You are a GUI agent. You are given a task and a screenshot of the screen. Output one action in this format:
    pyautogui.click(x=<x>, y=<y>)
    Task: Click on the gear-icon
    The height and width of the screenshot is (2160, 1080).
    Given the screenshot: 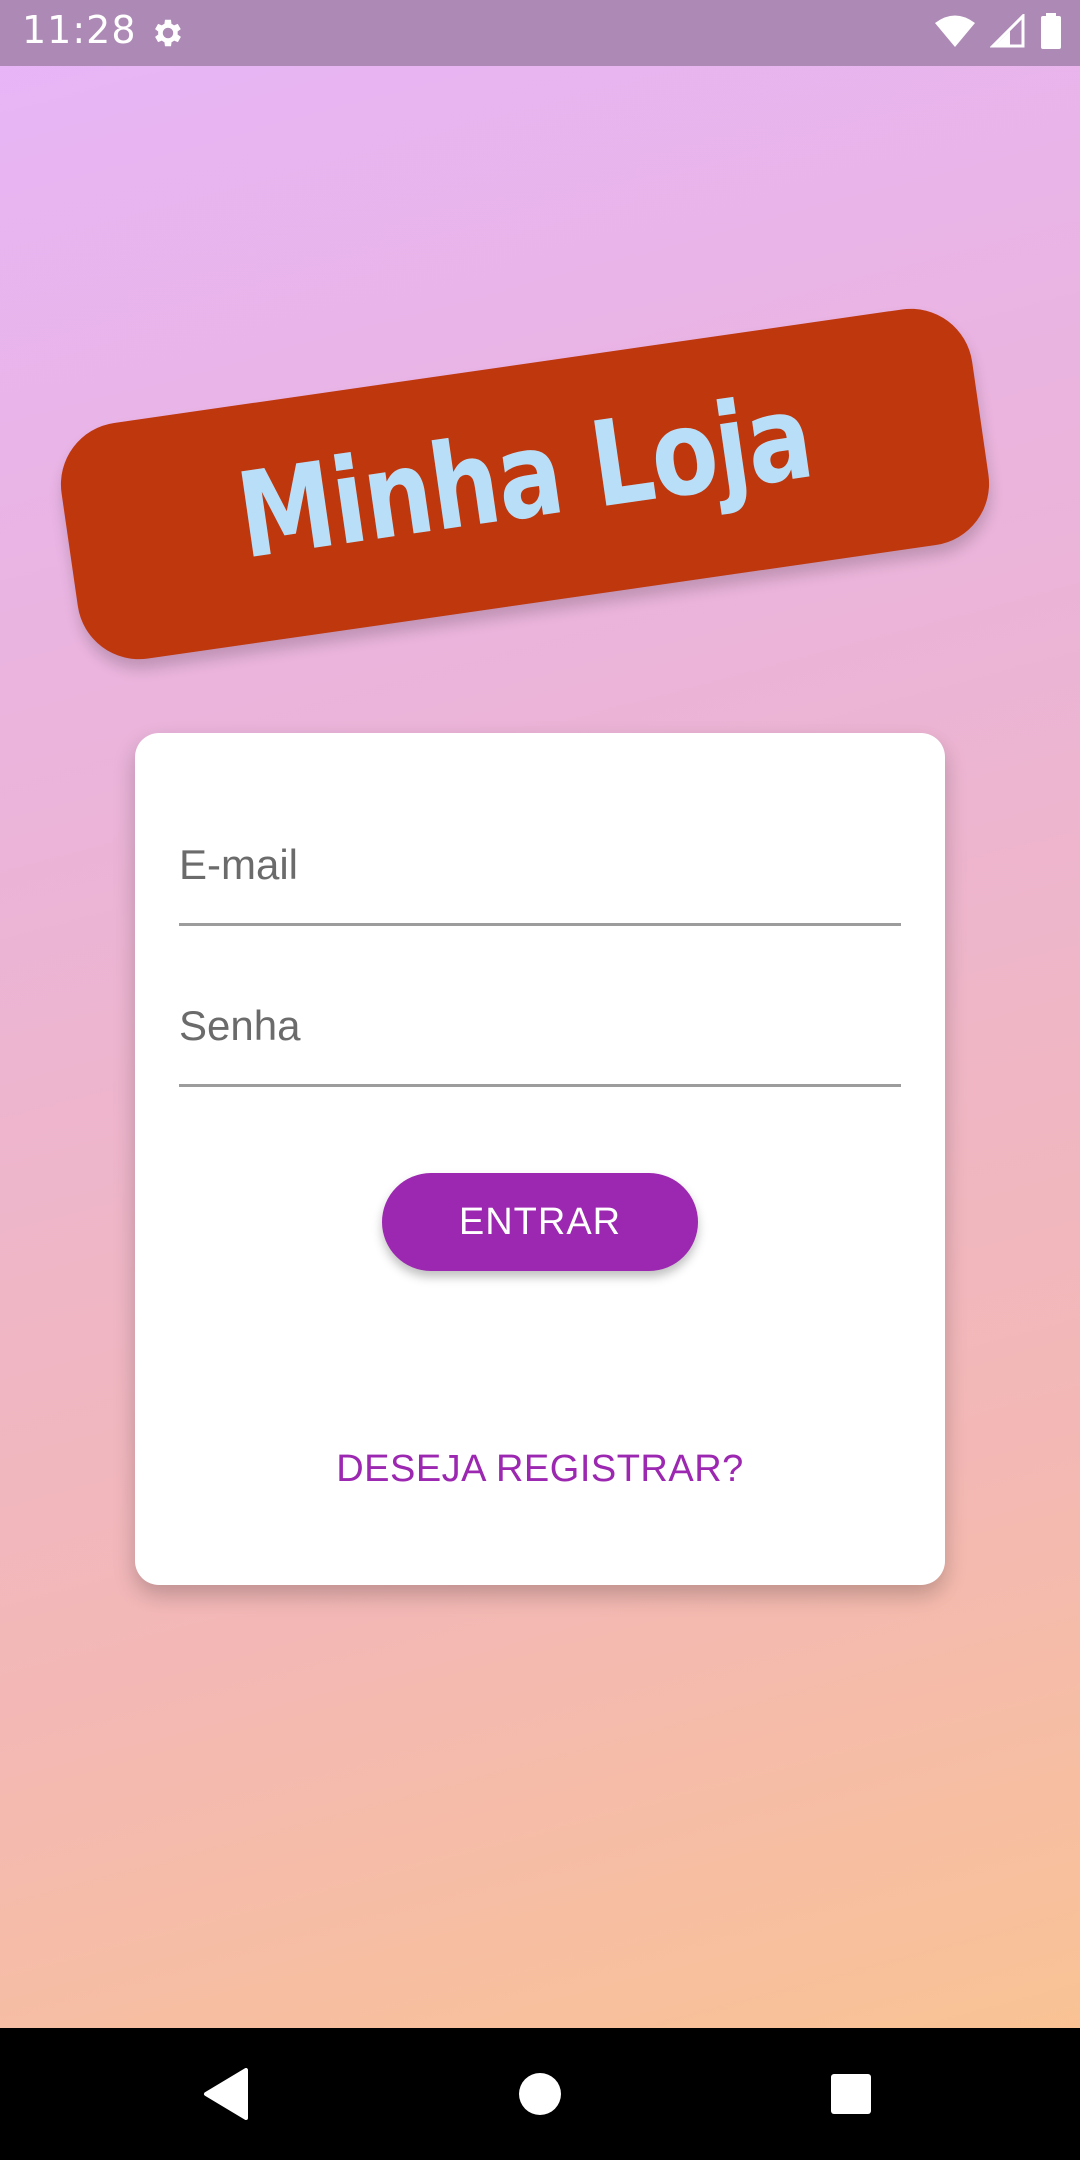 What is the action you would take?
    pyautogui.click(x=168, y=33)
    